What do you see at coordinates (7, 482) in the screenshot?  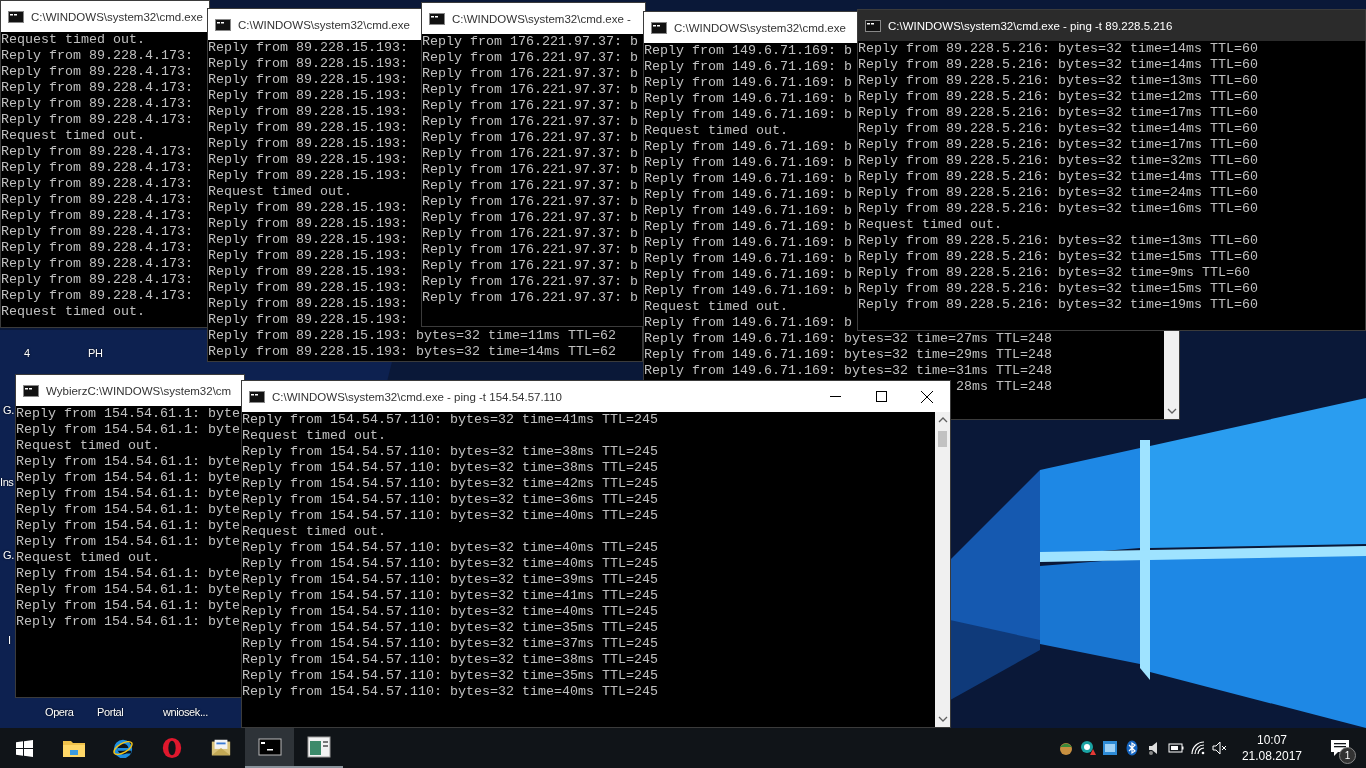 I see `desktop-icon-label: Ins` at bounding box center [7, 482].